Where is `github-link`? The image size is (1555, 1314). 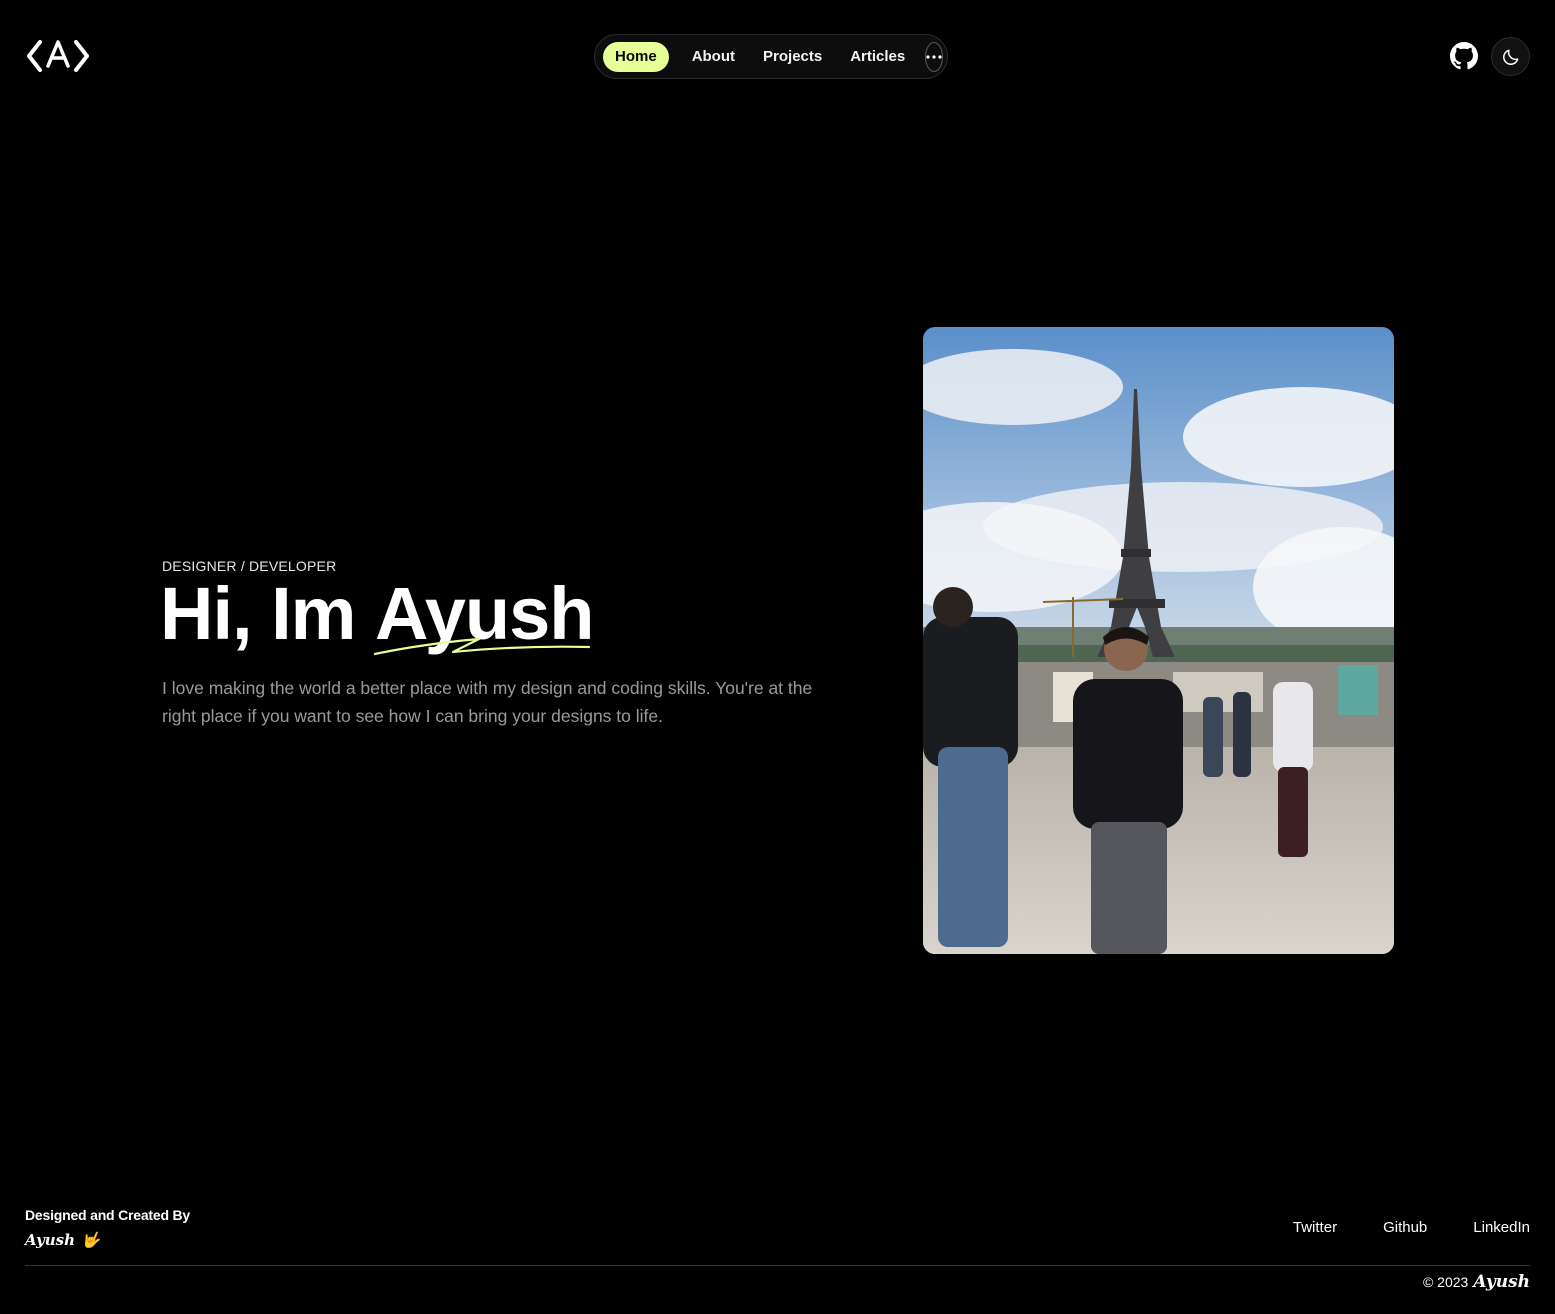
github-link is located at coordinates (1464, 56).